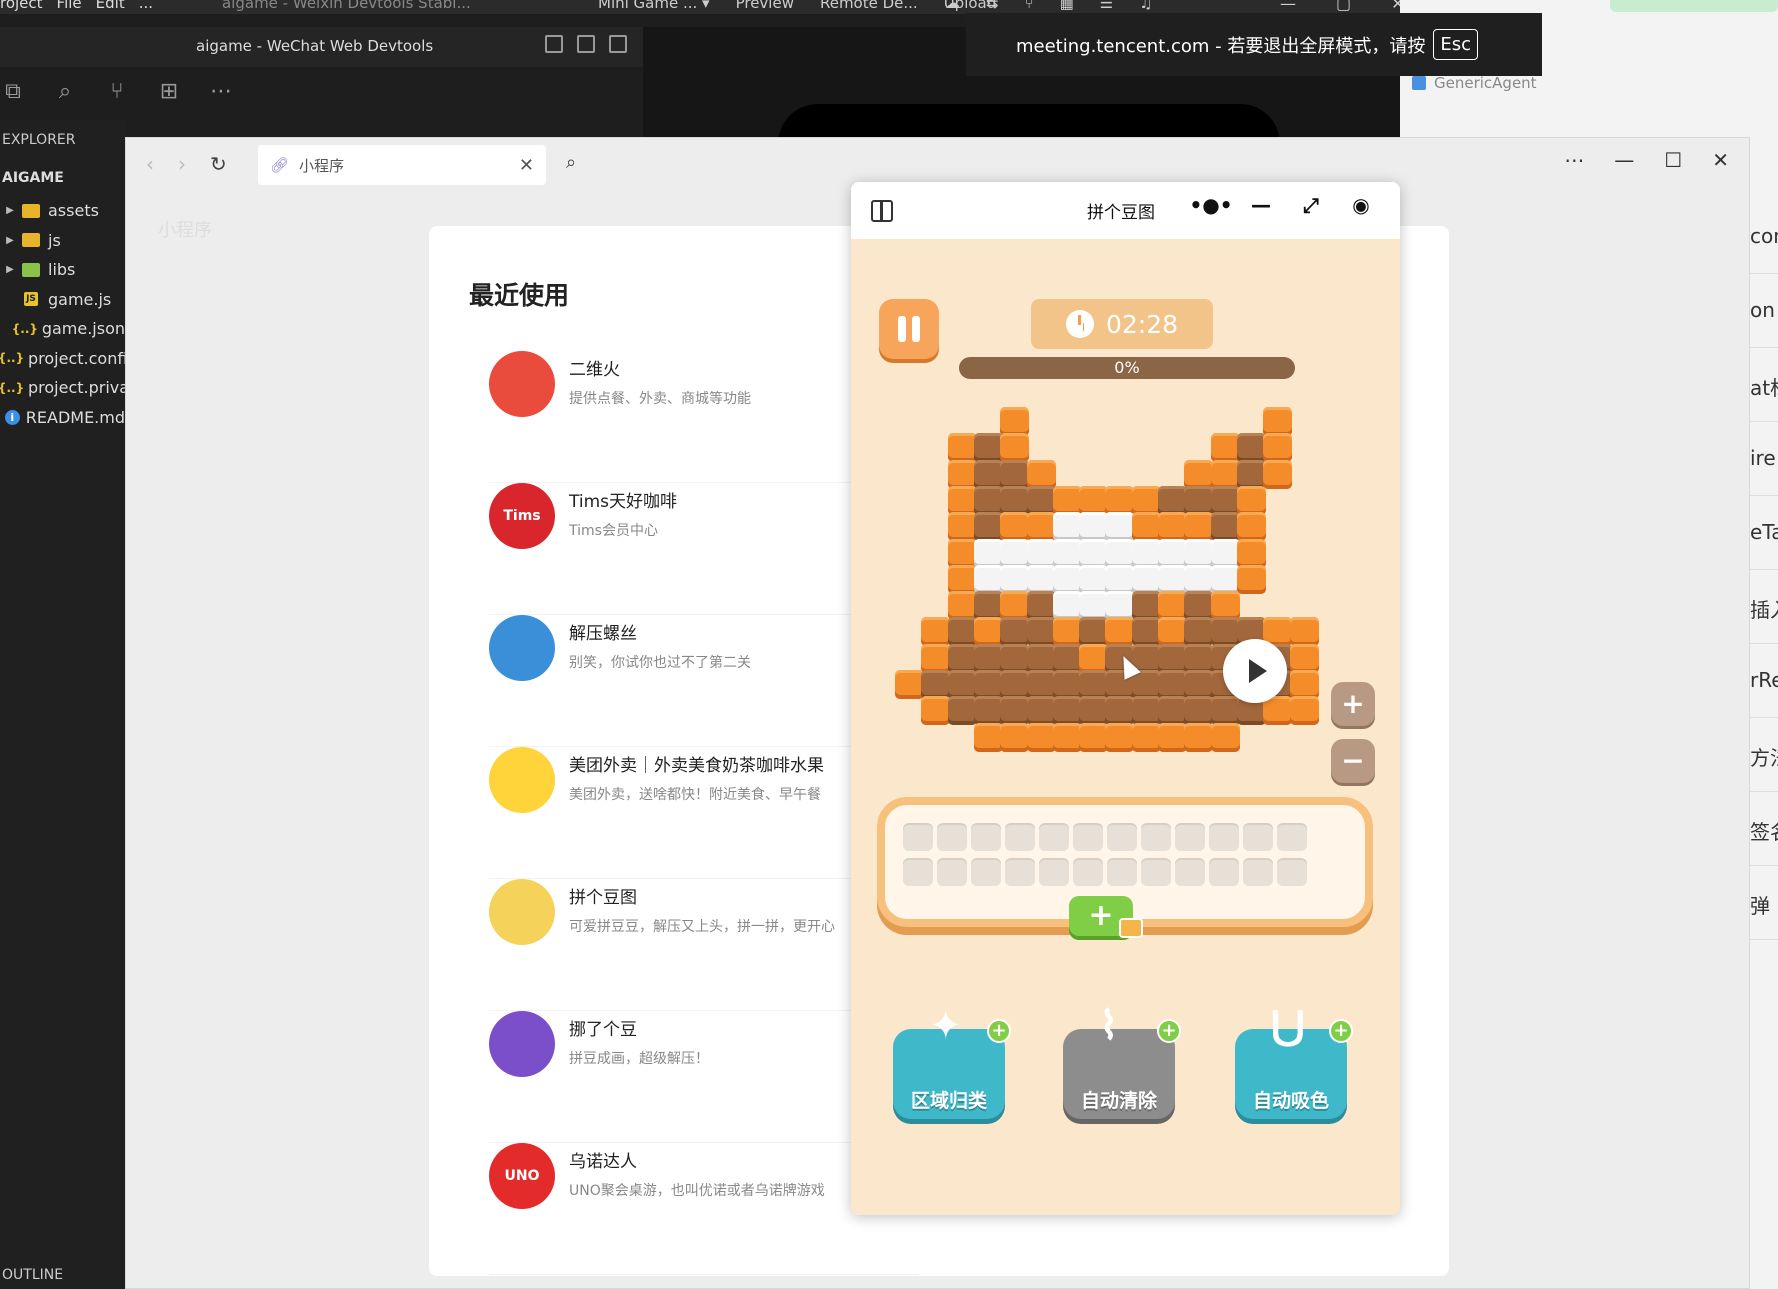  Describe the element at coordinates (1764, 829) in the screenshot. I see `side-list-item: 签名` at that location.